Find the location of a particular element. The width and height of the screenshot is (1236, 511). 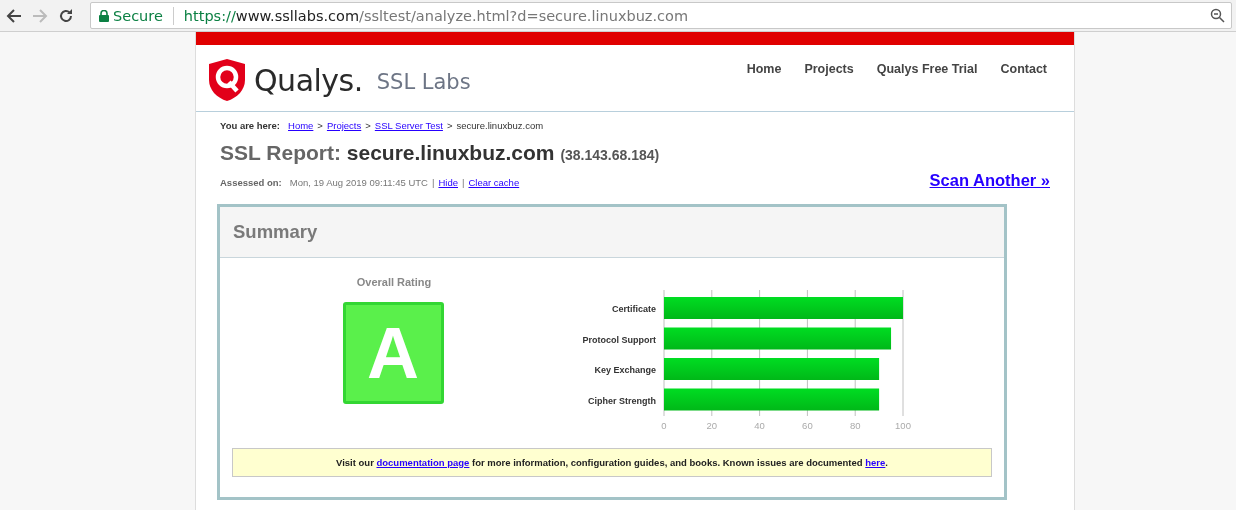

nav-link: Home is located at coordinates (764, 69).